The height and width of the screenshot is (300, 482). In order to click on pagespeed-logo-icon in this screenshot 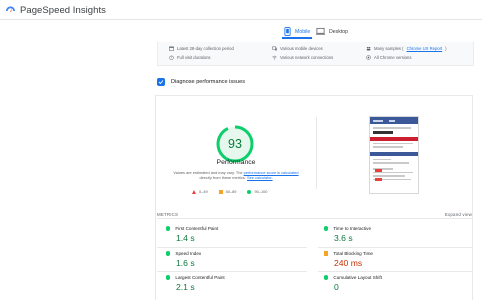, I will do `click(10, 8)`.